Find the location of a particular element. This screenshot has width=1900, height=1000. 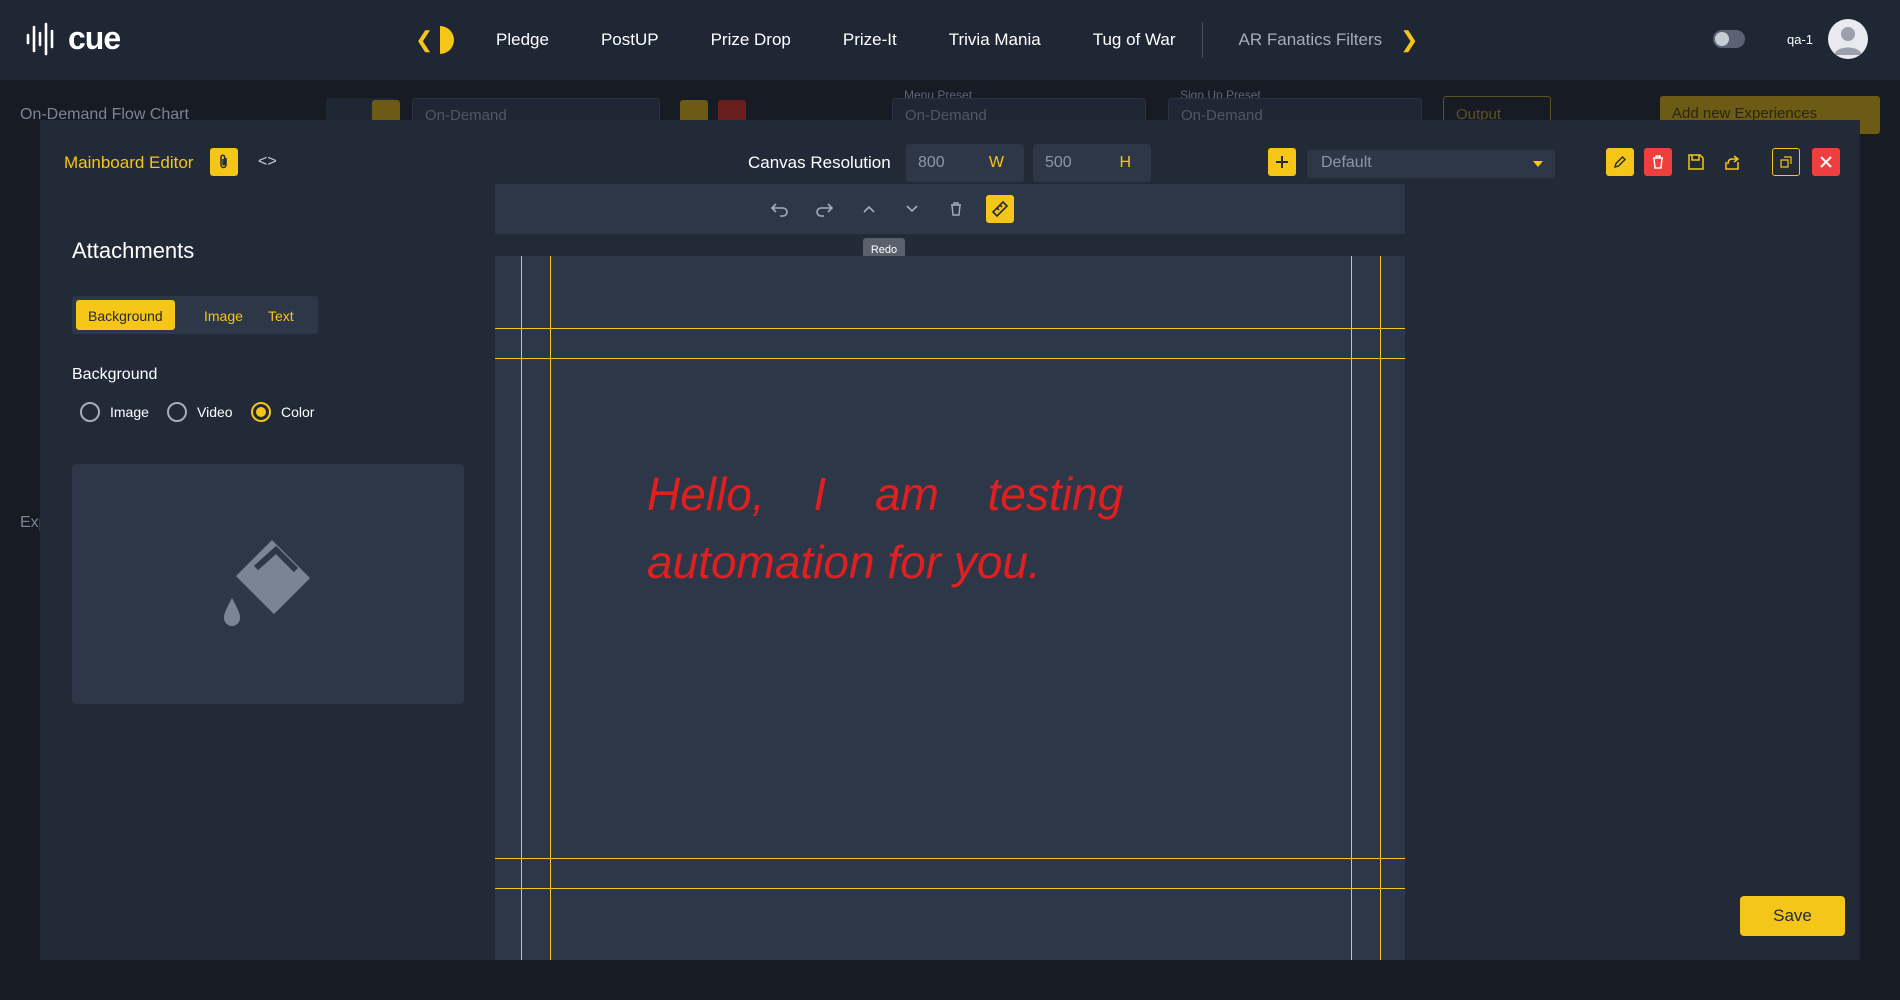

paint-bucket-icon is located at coordinates (267, 583).